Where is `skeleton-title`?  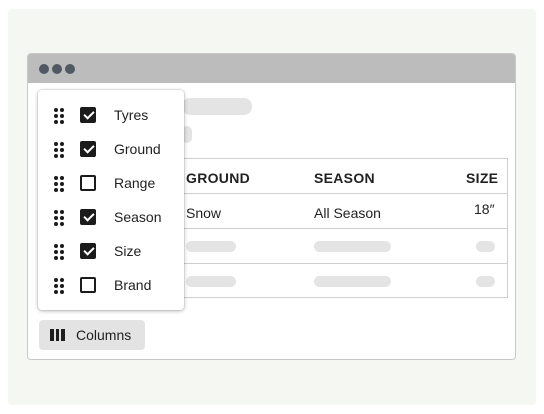
skeleton-title is located at coordinates (217, 106).